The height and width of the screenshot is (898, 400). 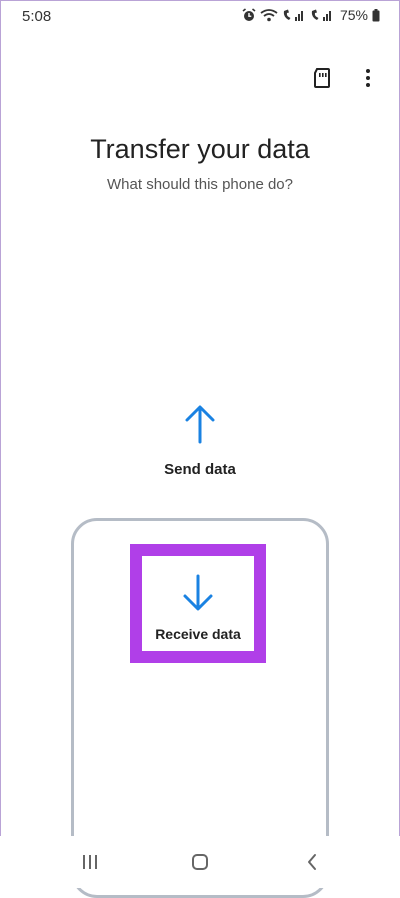 I want to click on page-title: Transfer your data, so click(x=200, y=149).